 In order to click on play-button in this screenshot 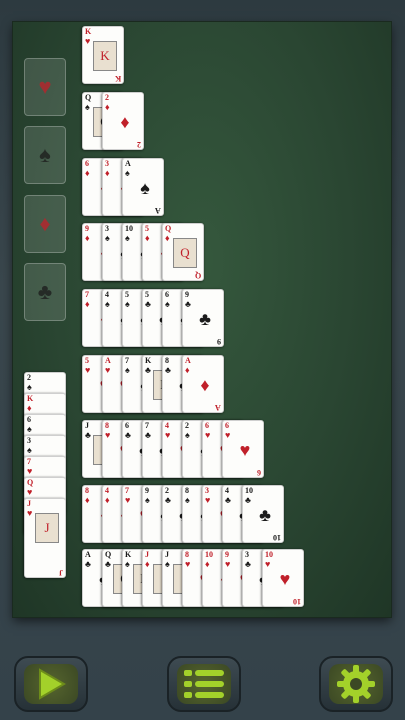, I will do `click(51, 684)`.